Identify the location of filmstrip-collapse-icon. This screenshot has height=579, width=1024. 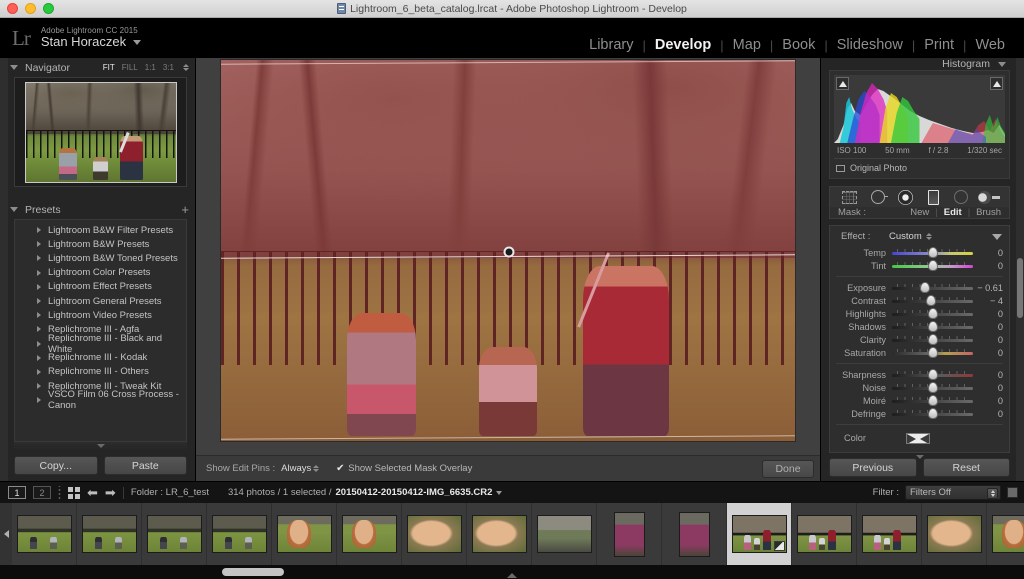
(512, 575).